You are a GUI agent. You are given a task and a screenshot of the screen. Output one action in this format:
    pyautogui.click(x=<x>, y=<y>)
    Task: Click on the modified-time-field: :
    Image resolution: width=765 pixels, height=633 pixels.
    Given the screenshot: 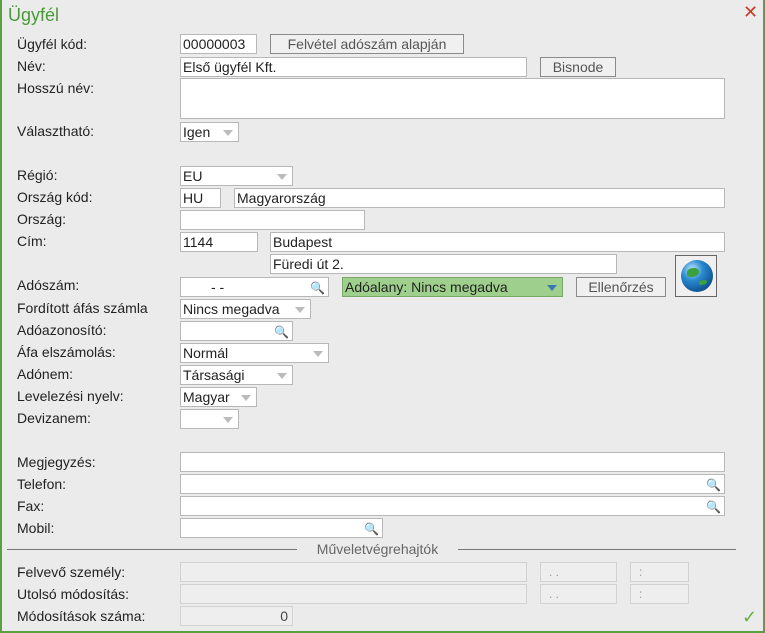 What is the action you would take?
    pyautogui.click(x=659, y=594)
    